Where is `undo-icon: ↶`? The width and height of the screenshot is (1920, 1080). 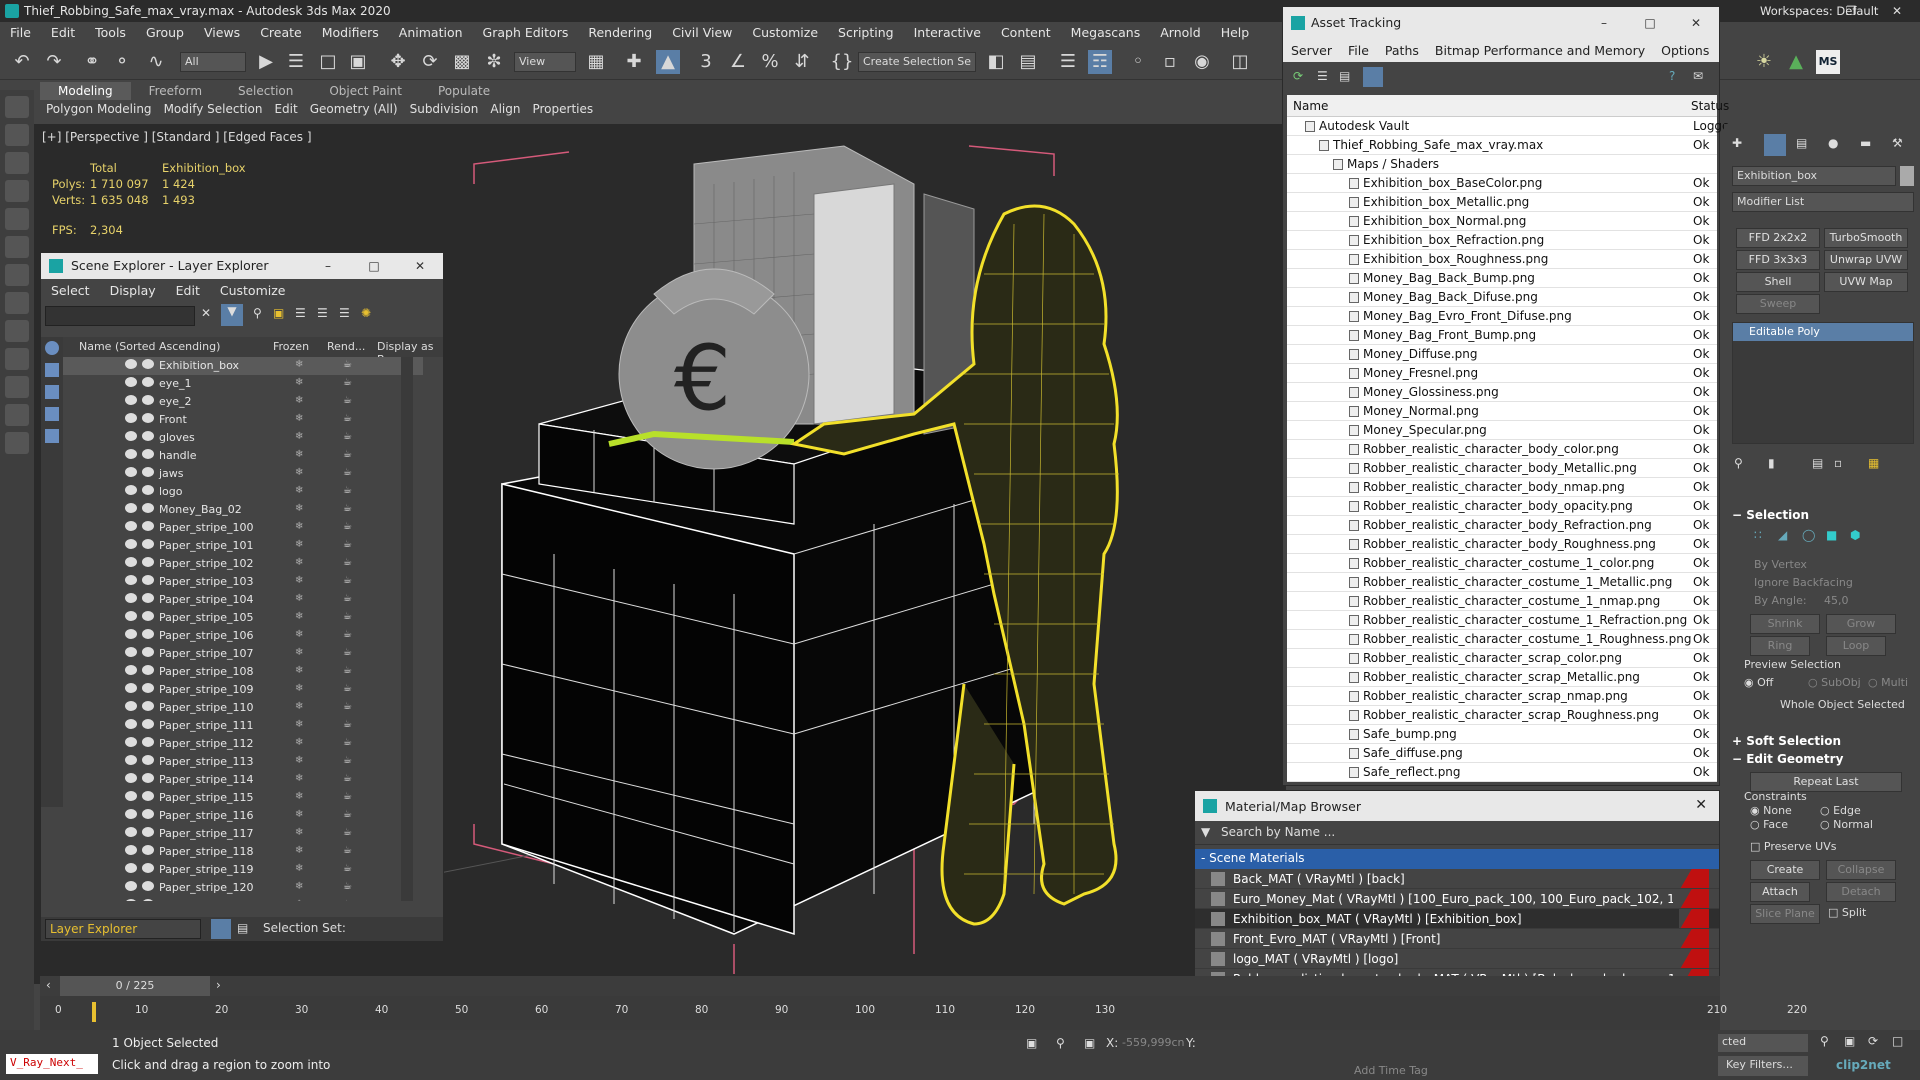 undo-icon: ↶ is located at coordinates (22, 62).